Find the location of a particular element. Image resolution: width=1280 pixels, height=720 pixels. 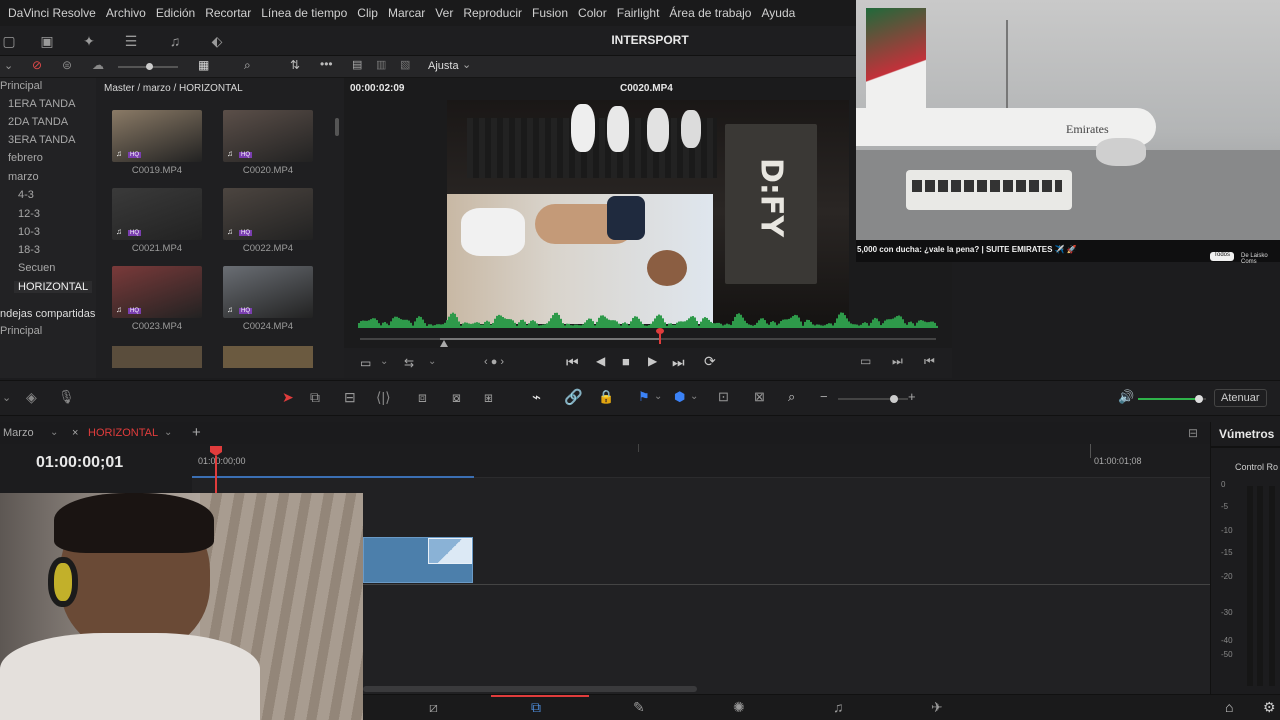

bin-item: febrero is located at coordinates (25, 158).